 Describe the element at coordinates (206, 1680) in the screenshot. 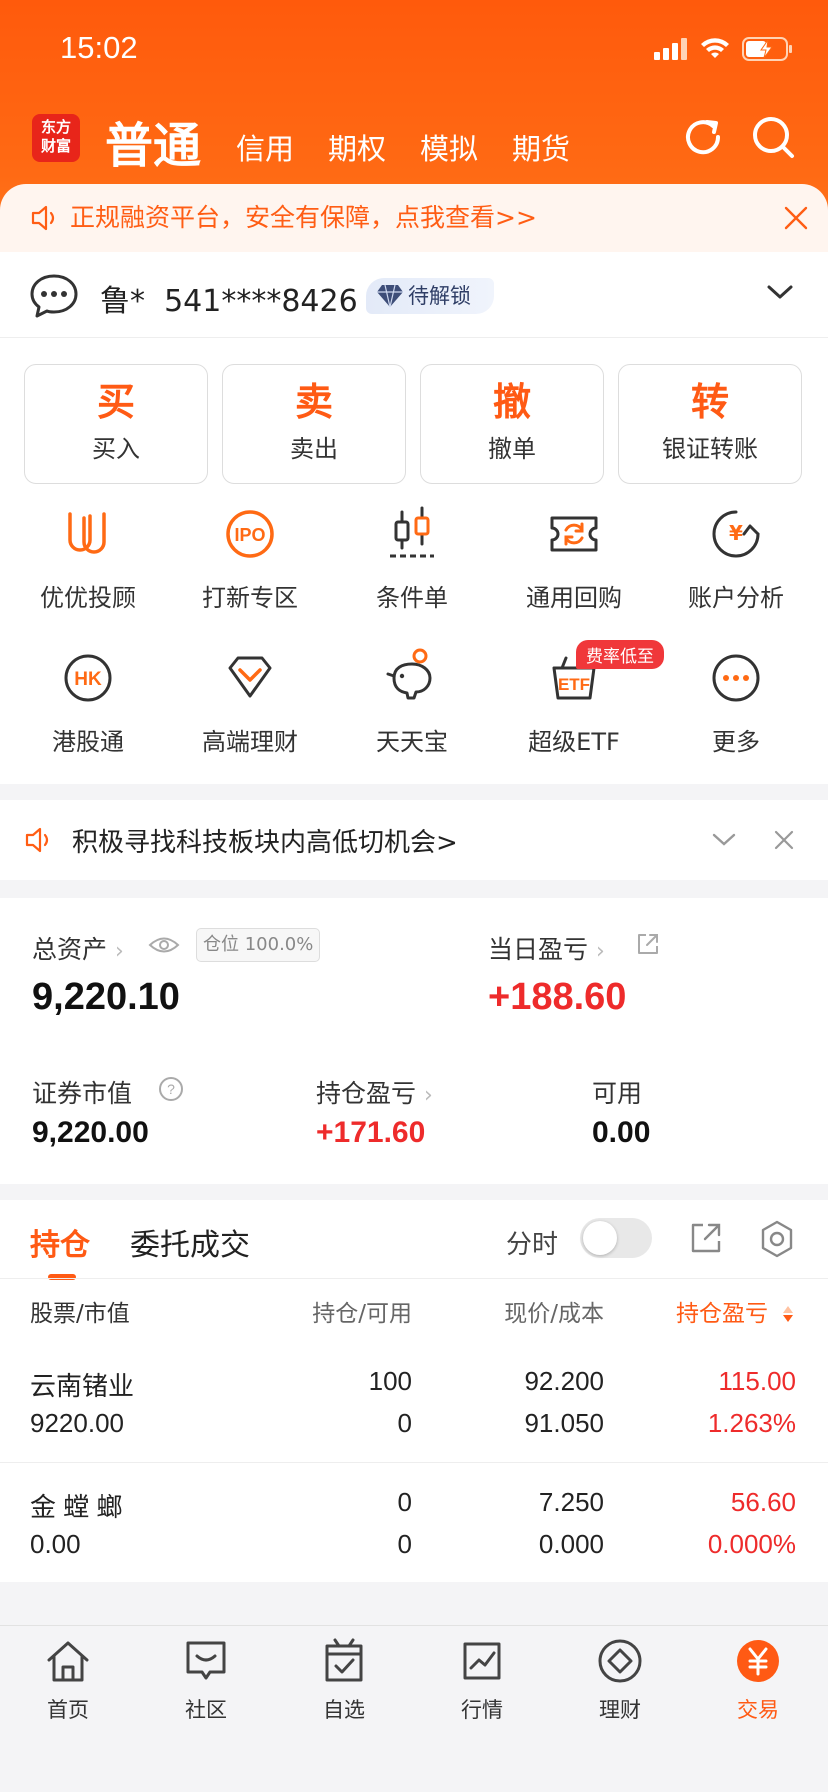

I see `tab-community: 社区` at that location.